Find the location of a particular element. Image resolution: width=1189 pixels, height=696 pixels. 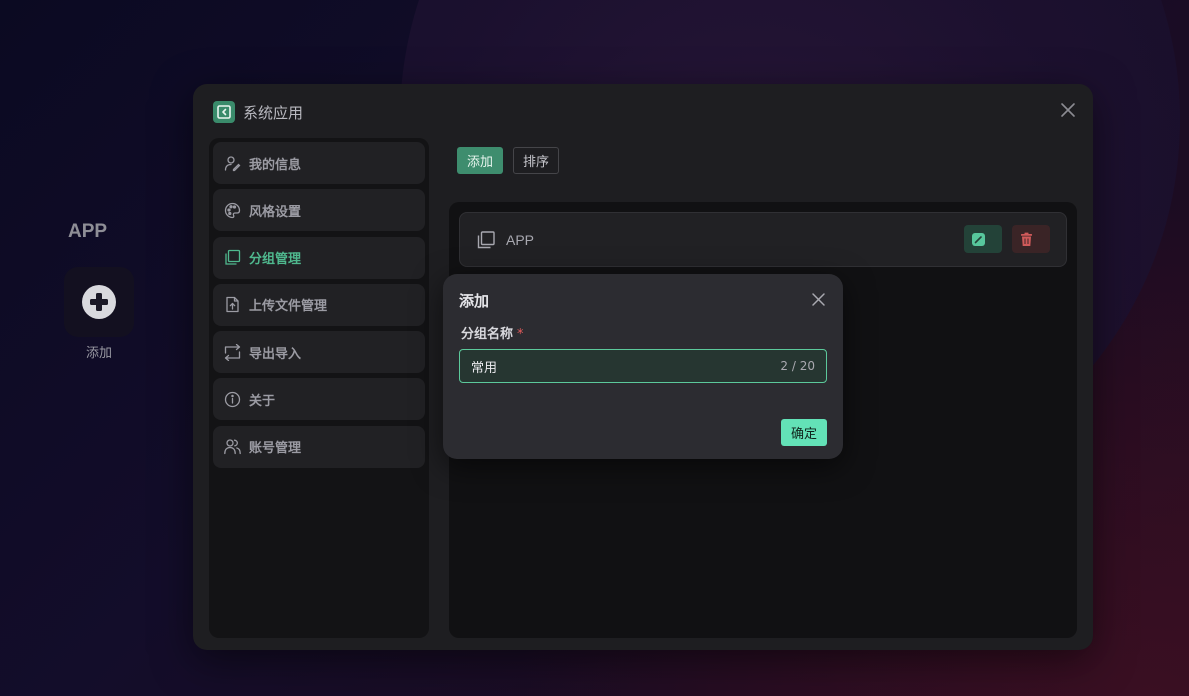

sidebar-item-group-management: 分组管理 is located at coordinates (319, 257).